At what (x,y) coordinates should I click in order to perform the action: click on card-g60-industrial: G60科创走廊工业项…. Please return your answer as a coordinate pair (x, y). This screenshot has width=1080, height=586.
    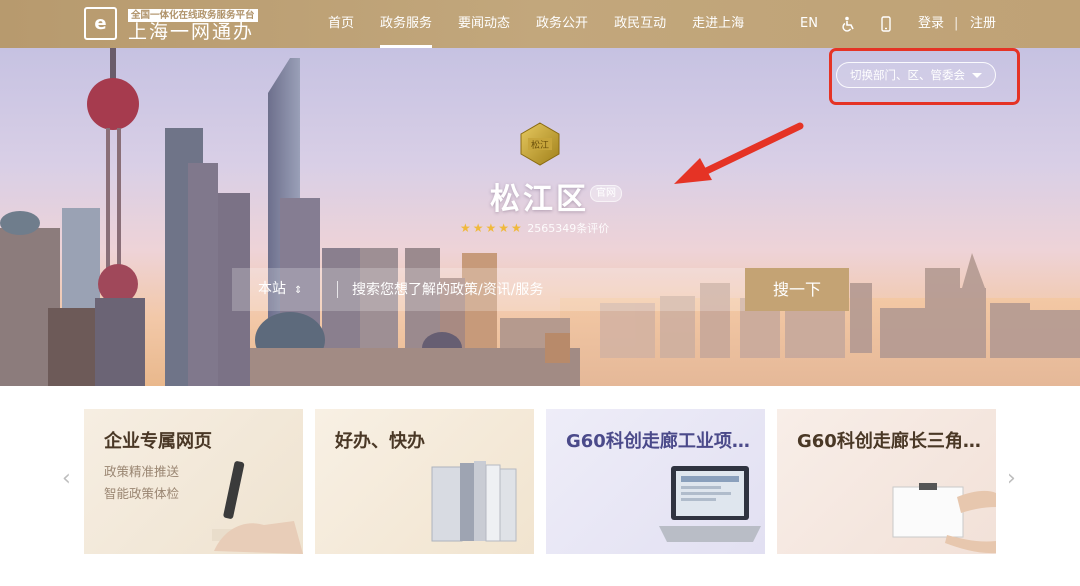
    Looking at the image, I should click on (655, 481).